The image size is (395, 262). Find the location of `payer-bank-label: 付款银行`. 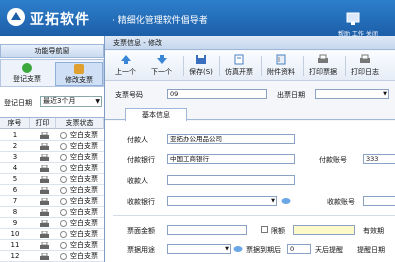

payer-bank-label: 付款银行 is located at coordinates (141, 160).